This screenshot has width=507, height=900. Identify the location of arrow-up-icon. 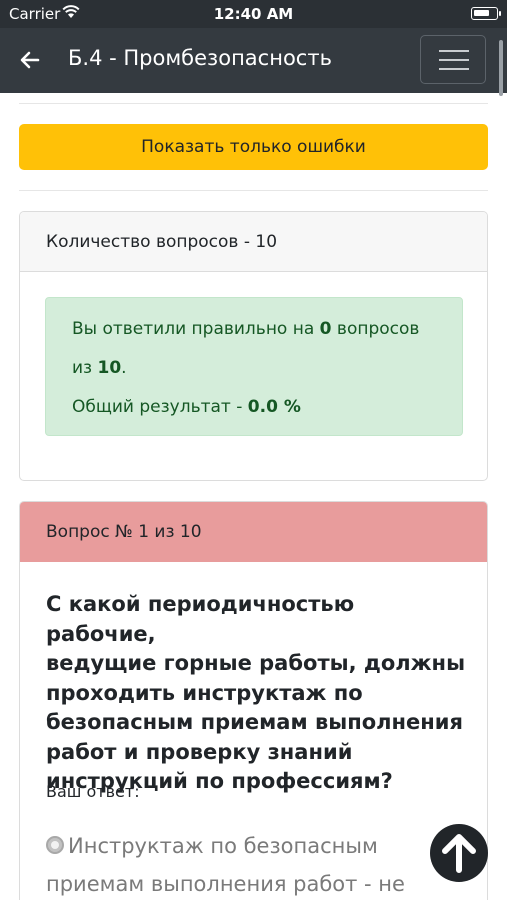
(459, 853).